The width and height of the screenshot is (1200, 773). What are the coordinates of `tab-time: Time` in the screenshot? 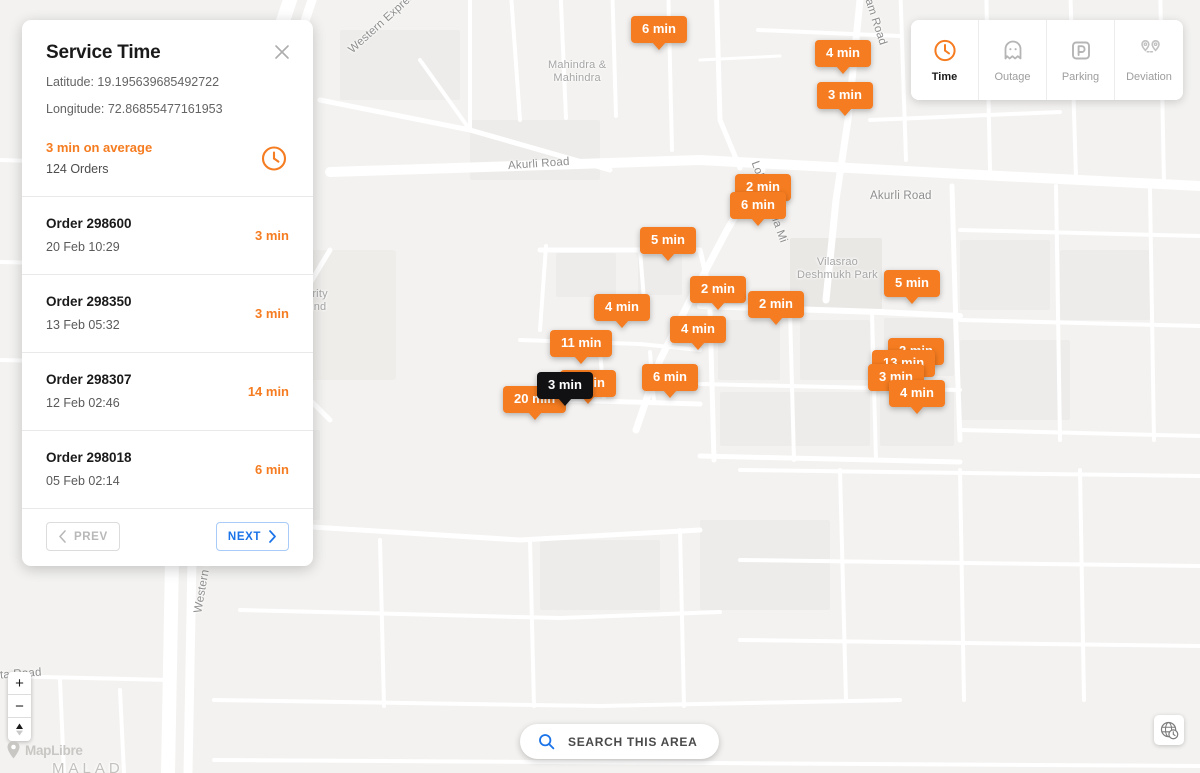 It's located at (945, 60).